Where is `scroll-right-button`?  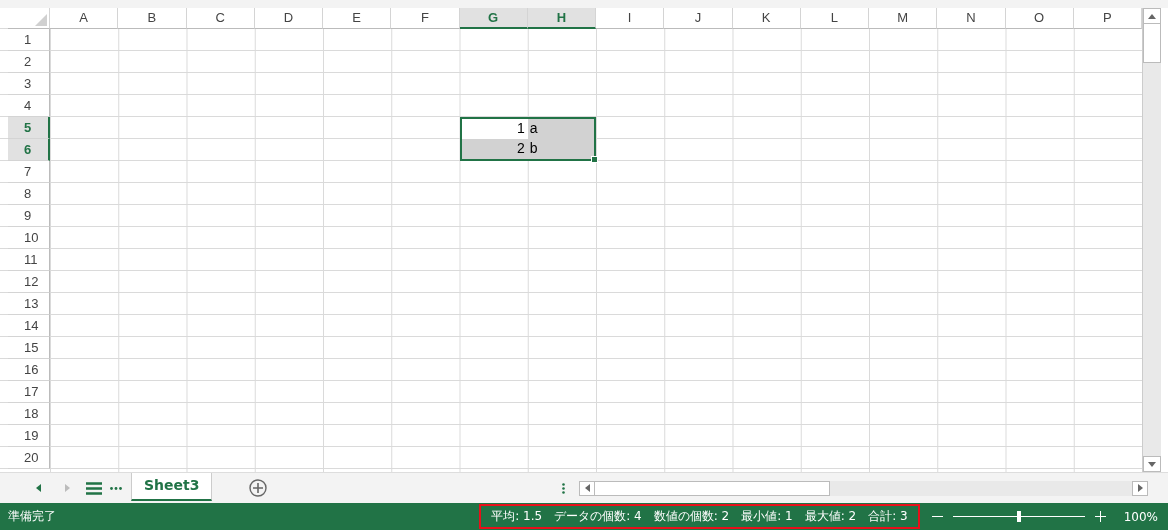 scroll-right-button is located at coordinates (1140, 488).